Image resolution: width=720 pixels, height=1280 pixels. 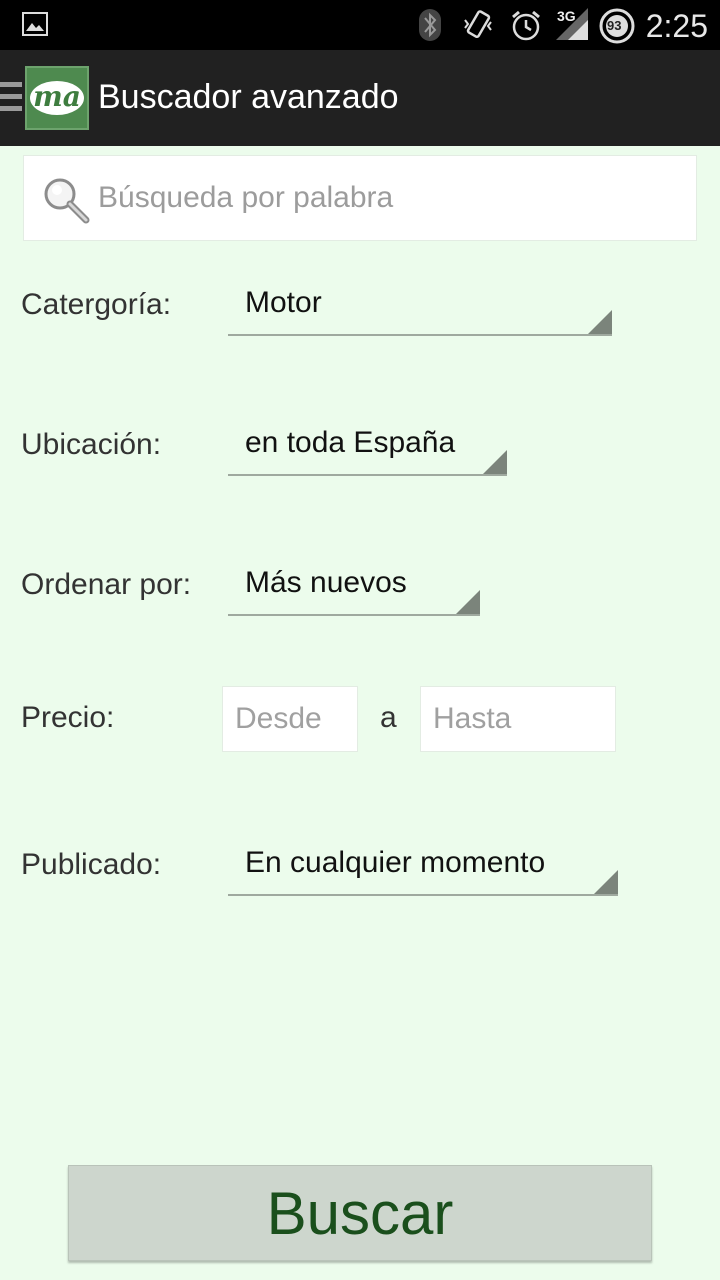 I want to click on search-input, so click(x=393, y=198).